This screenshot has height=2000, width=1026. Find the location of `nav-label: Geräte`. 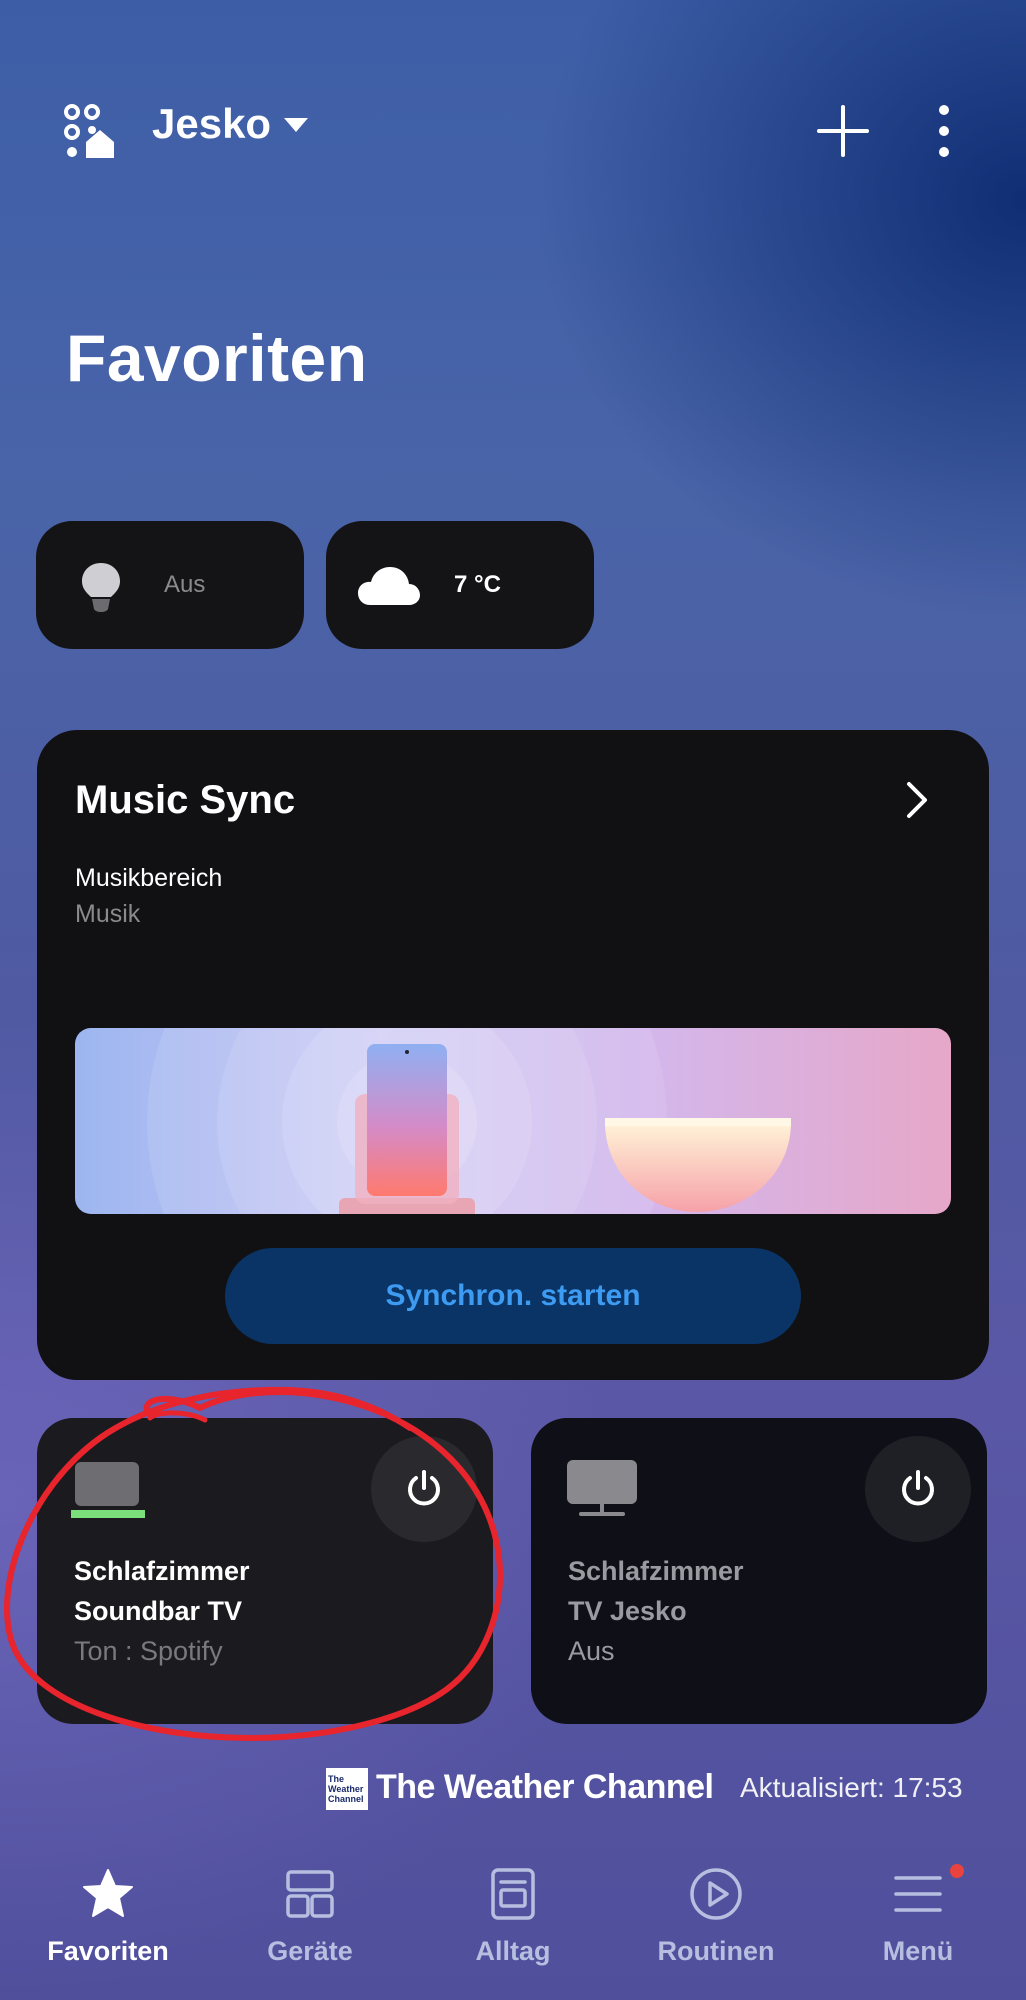

nav-label: Geräte is located at coordinates (310, 1951).